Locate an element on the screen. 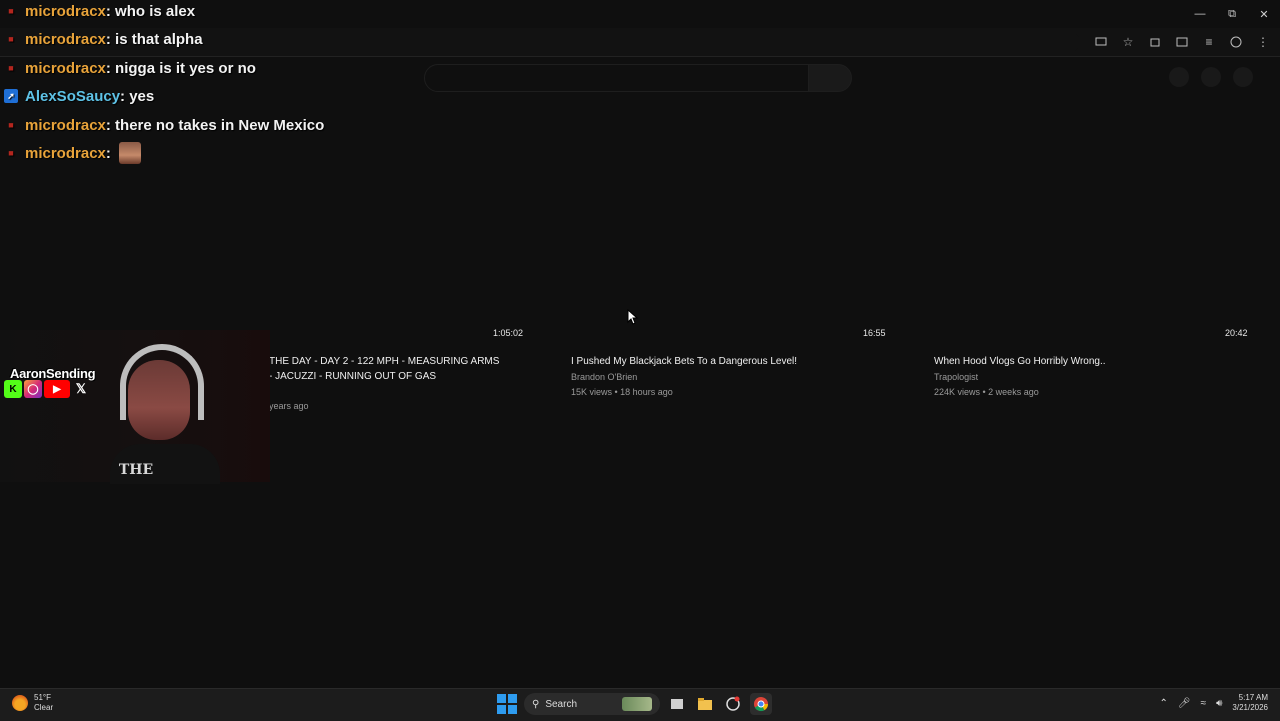 This screenshot has height=721, width=1280. account-avatar is located at coordinates (1243, 77).